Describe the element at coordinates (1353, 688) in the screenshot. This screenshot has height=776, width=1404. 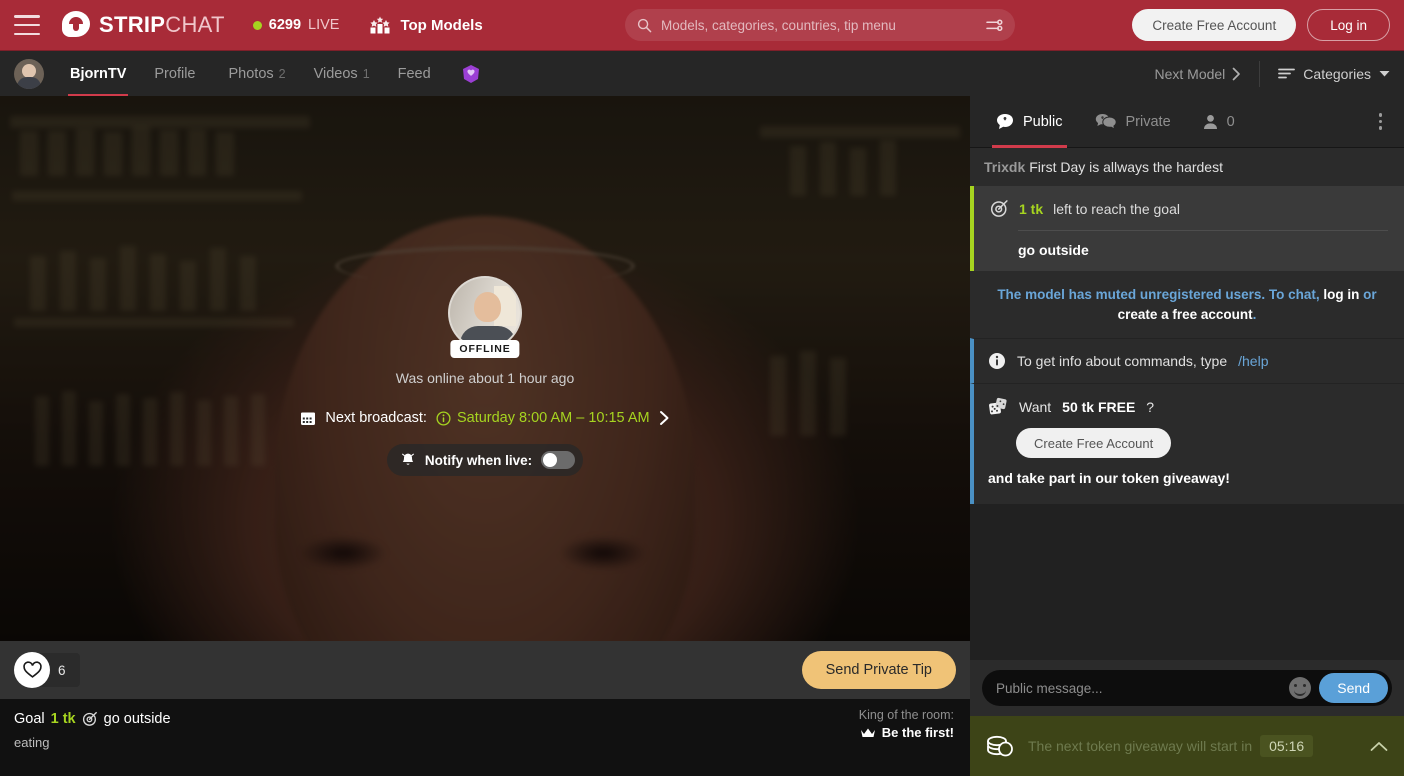
I see `send-message-button: Send` at that location.